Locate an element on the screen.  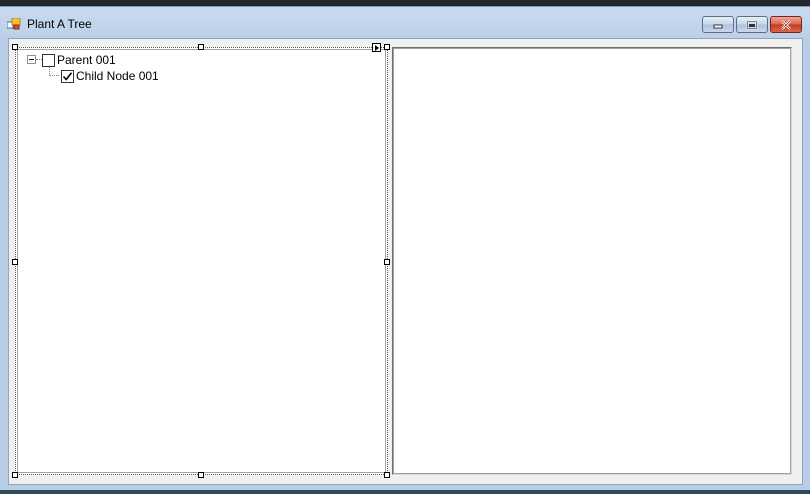
minimize-button is located at coordinates (718, 24).